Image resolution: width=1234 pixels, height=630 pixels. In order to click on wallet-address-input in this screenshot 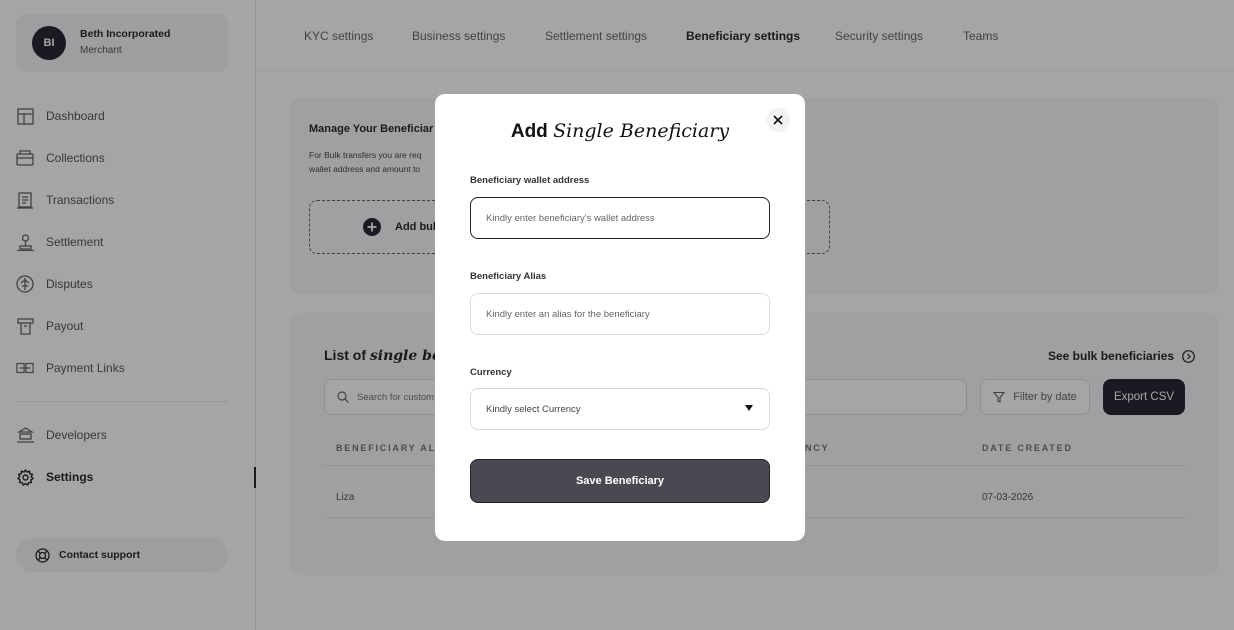, I will do `click(620, 218)`.